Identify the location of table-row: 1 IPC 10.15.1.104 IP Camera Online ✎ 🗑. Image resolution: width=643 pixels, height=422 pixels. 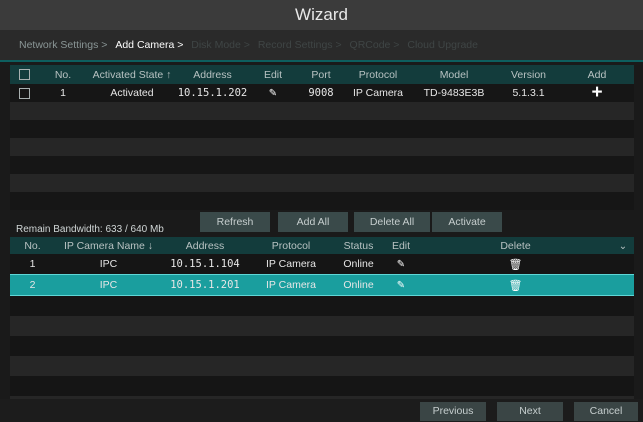
(322, 264).